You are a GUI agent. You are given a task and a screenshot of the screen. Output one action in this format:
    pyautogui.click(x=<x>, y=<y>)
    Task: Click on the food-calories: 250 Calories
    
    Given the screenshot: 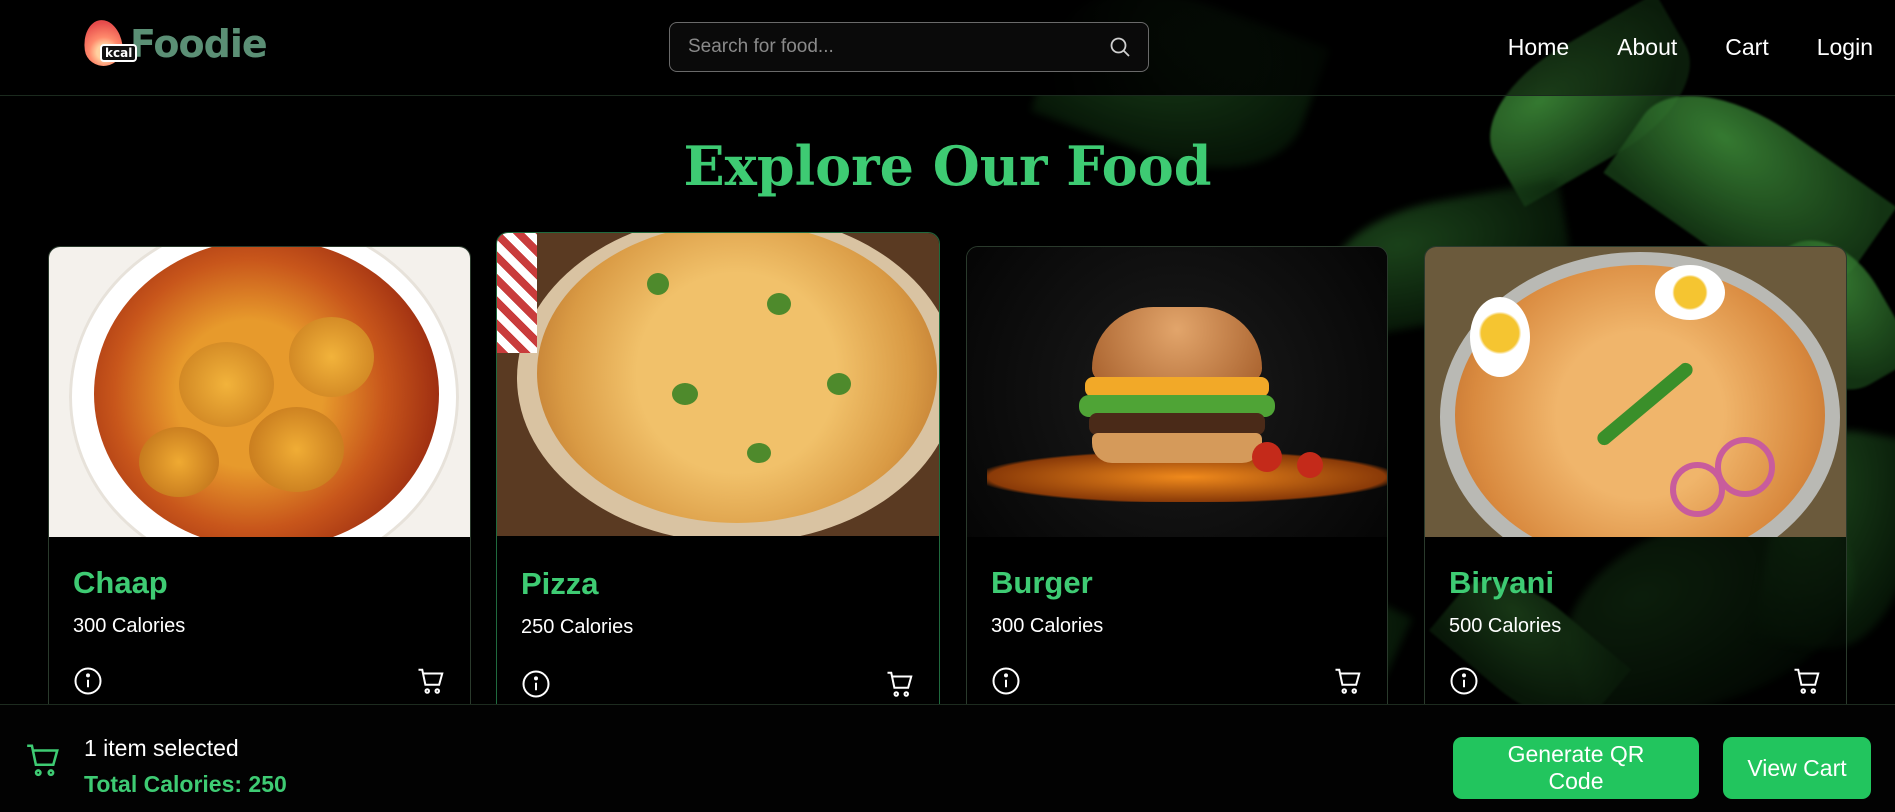 What is the action you would take?
    pyautogui.click(x=577, y=627)
    